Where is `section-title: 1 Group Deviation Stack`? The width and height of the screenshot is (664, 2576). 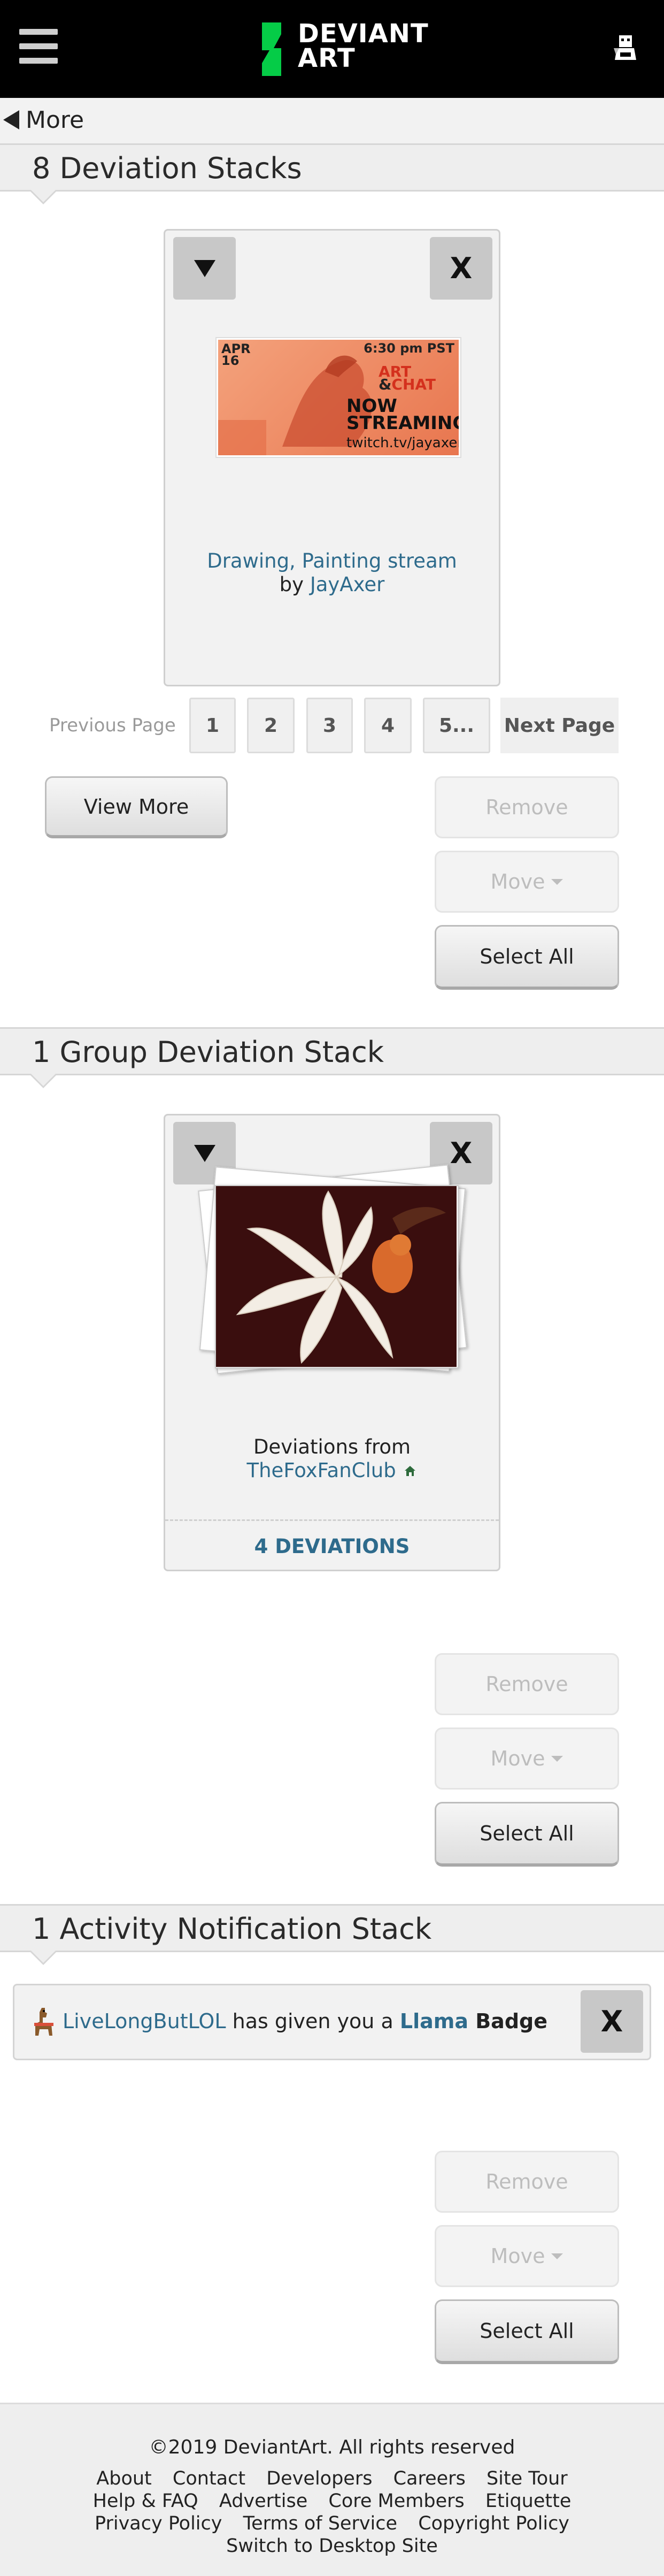
section-title: 1 Group Deviation Stack is located at coordinates (208, 1052).